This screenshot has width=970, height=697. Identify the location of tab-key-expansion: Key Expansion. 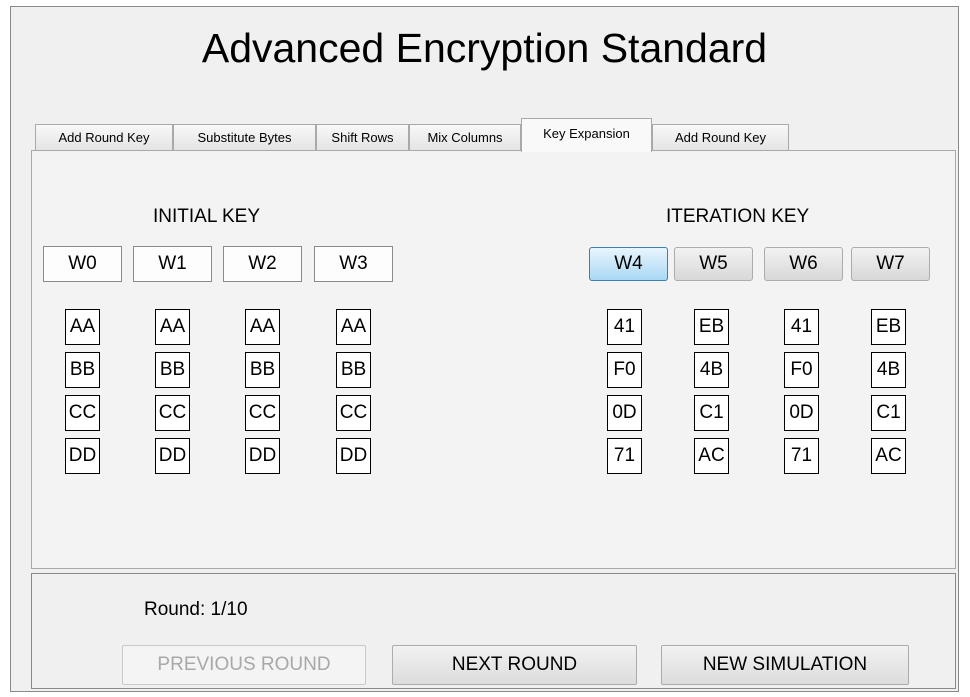
(586, 135).